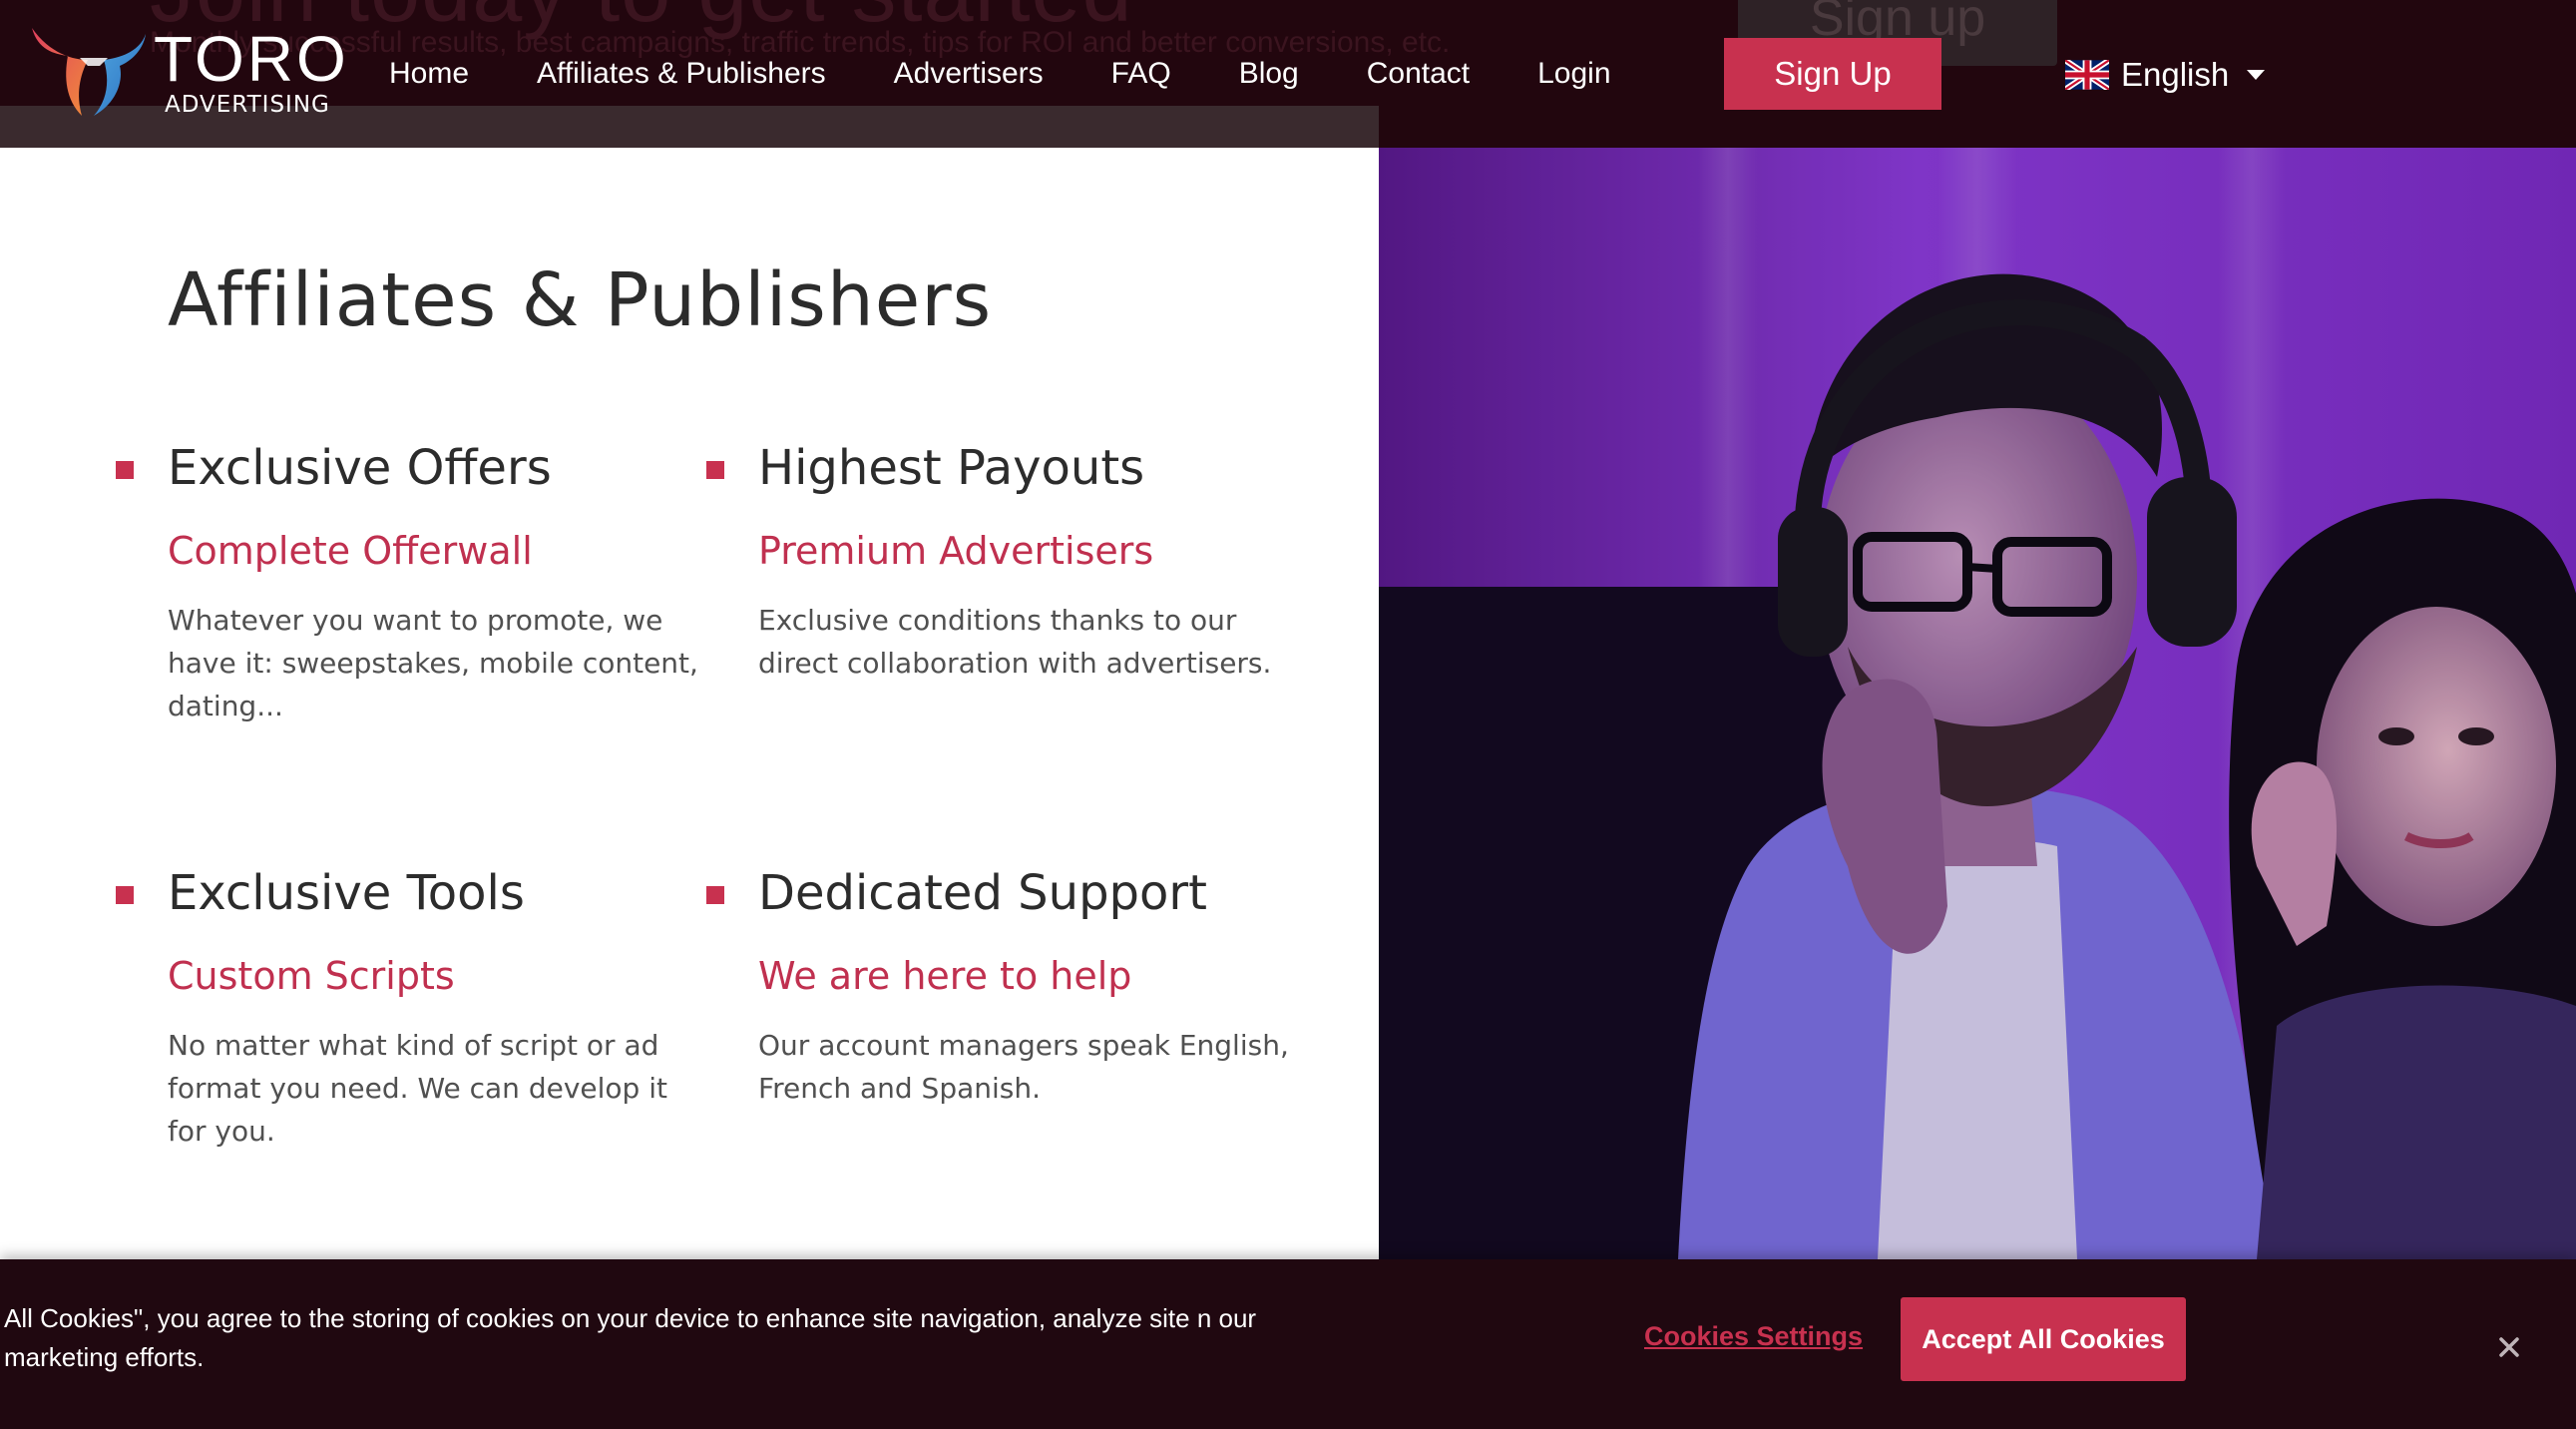  What do you see at coordinates (1418, 74) in the screenshot?
I see `nav-contact: Contact` at bounding box center [1418, 74].